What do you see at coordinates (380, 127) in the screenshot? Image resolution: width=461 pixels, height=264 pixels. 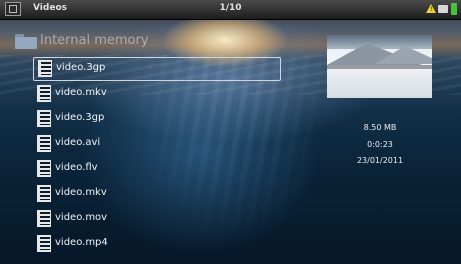 I see `file-size: 8.50 MB` at bounding box center [380, 127].